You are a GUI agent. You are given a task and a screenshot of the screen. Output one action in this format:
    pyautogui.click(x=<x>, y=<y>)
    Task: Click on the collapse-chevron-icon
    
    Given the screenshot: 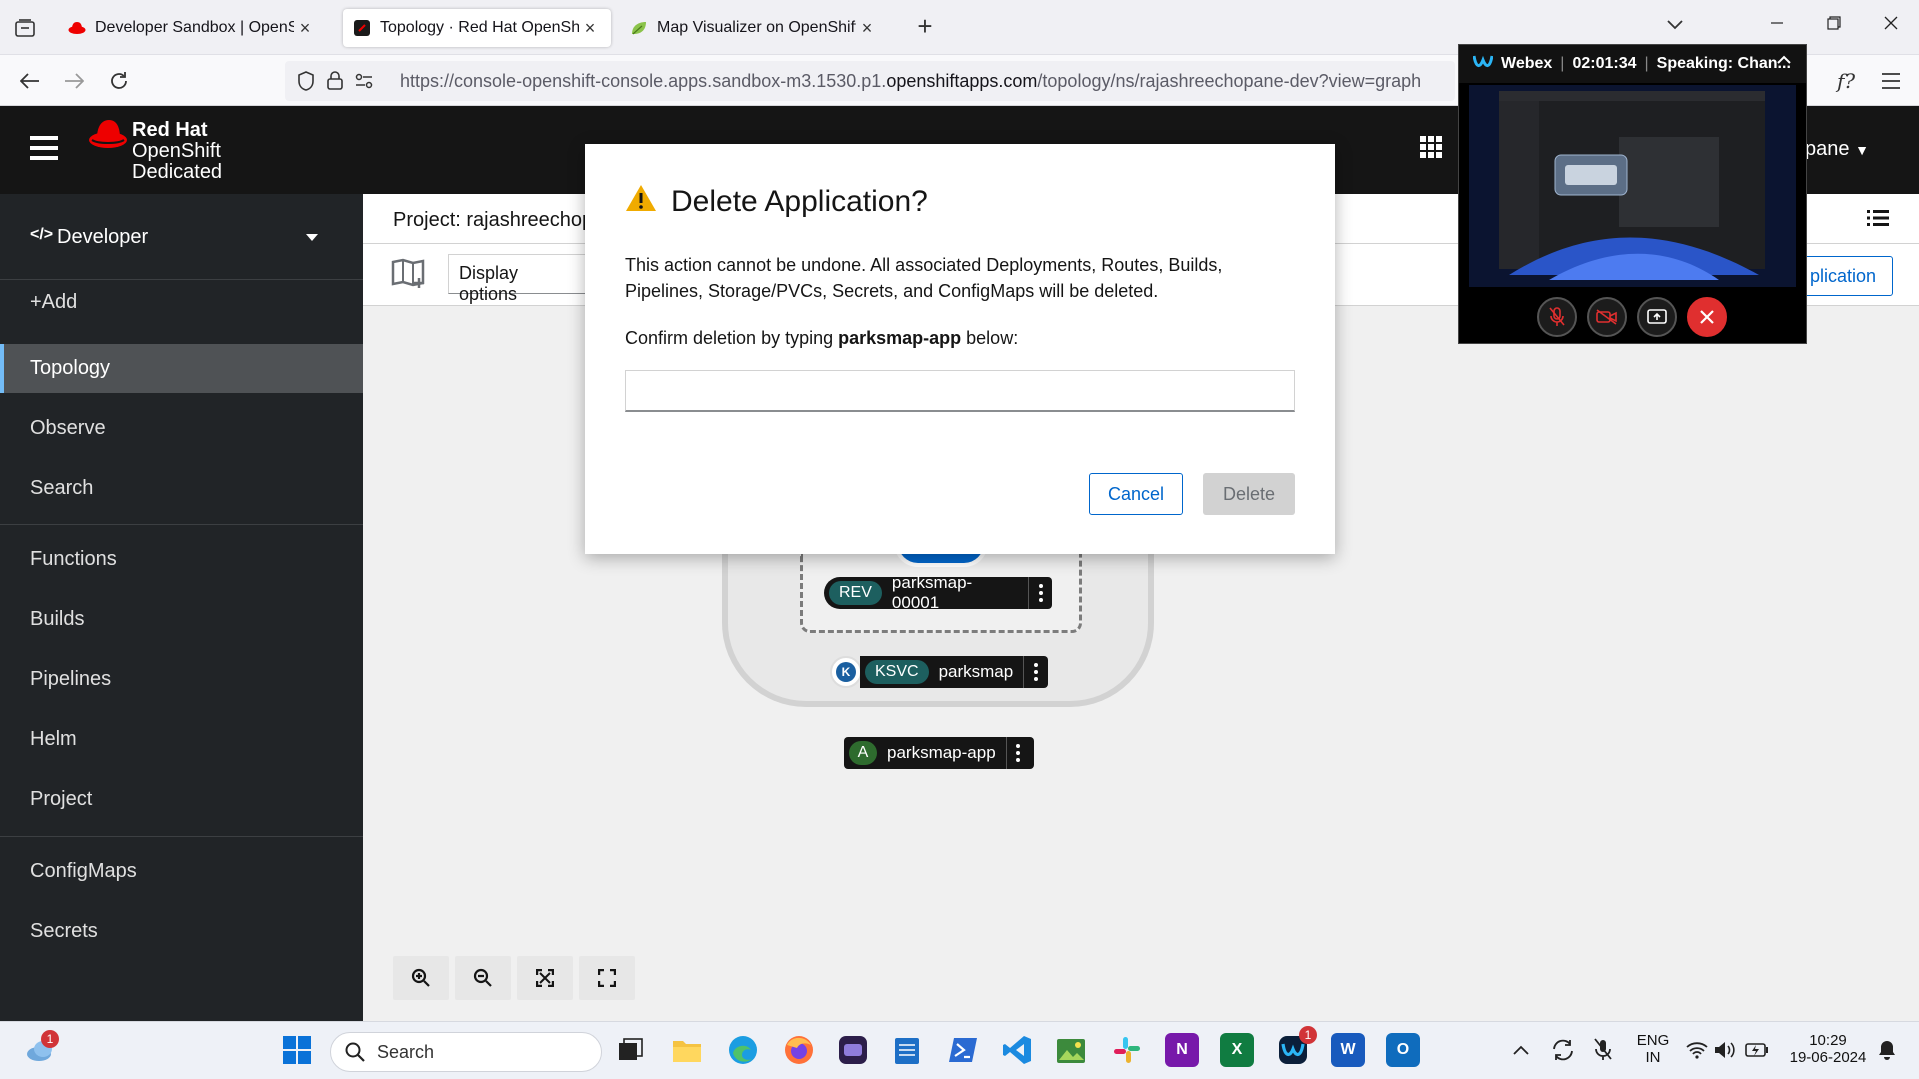 What is the action you would take?
    pyautogui.click(x=1784, y=62)
    